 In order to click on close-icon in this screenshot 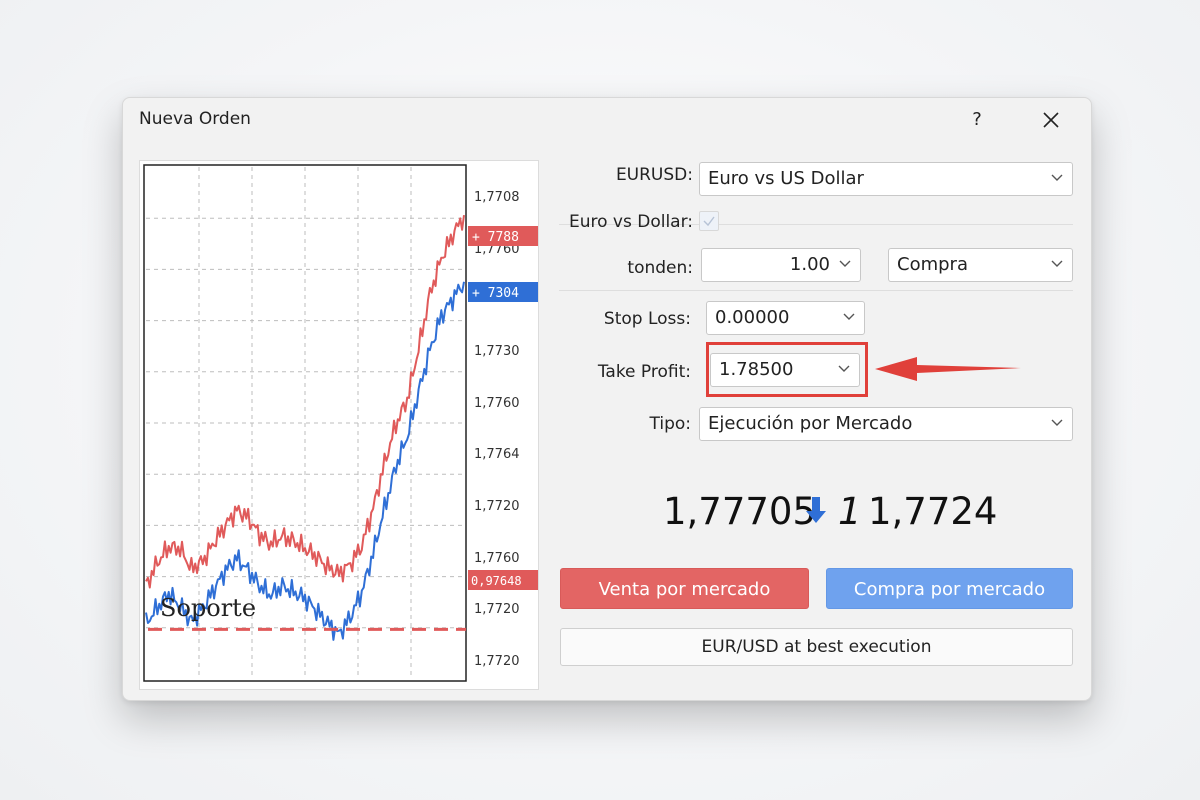, I will do `click(1051, 120)`.